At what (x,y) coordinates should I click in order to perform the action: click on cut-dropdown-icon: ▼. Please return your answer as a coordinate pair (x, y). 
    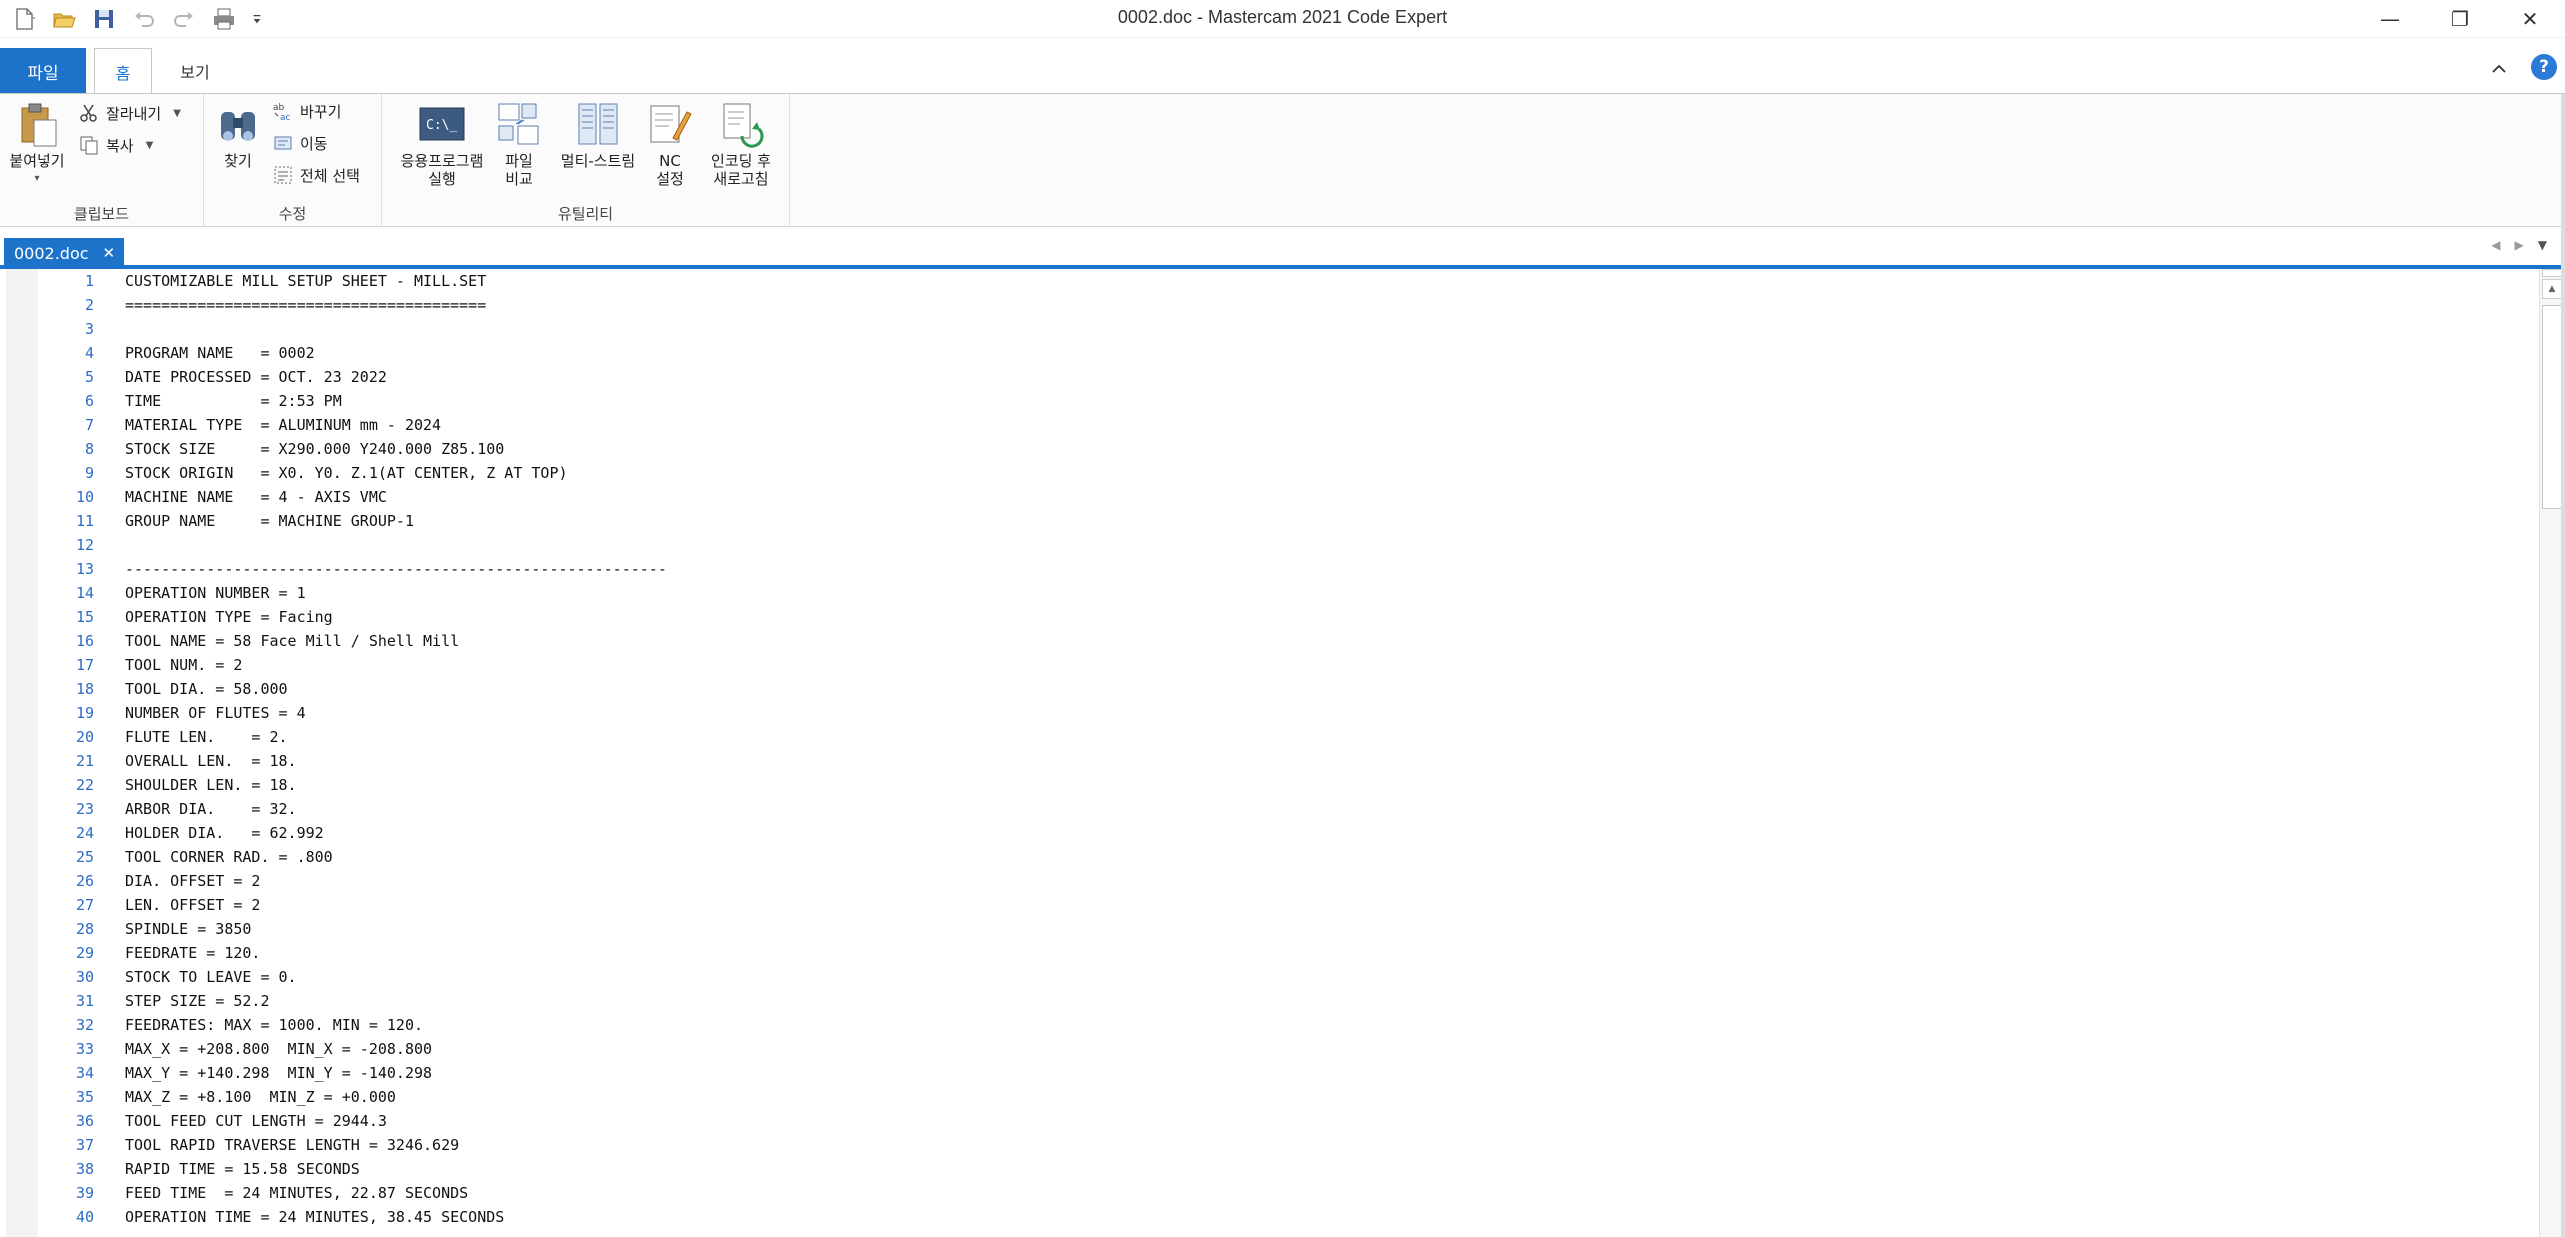
    Looking at the image, I should click on (177, 113).